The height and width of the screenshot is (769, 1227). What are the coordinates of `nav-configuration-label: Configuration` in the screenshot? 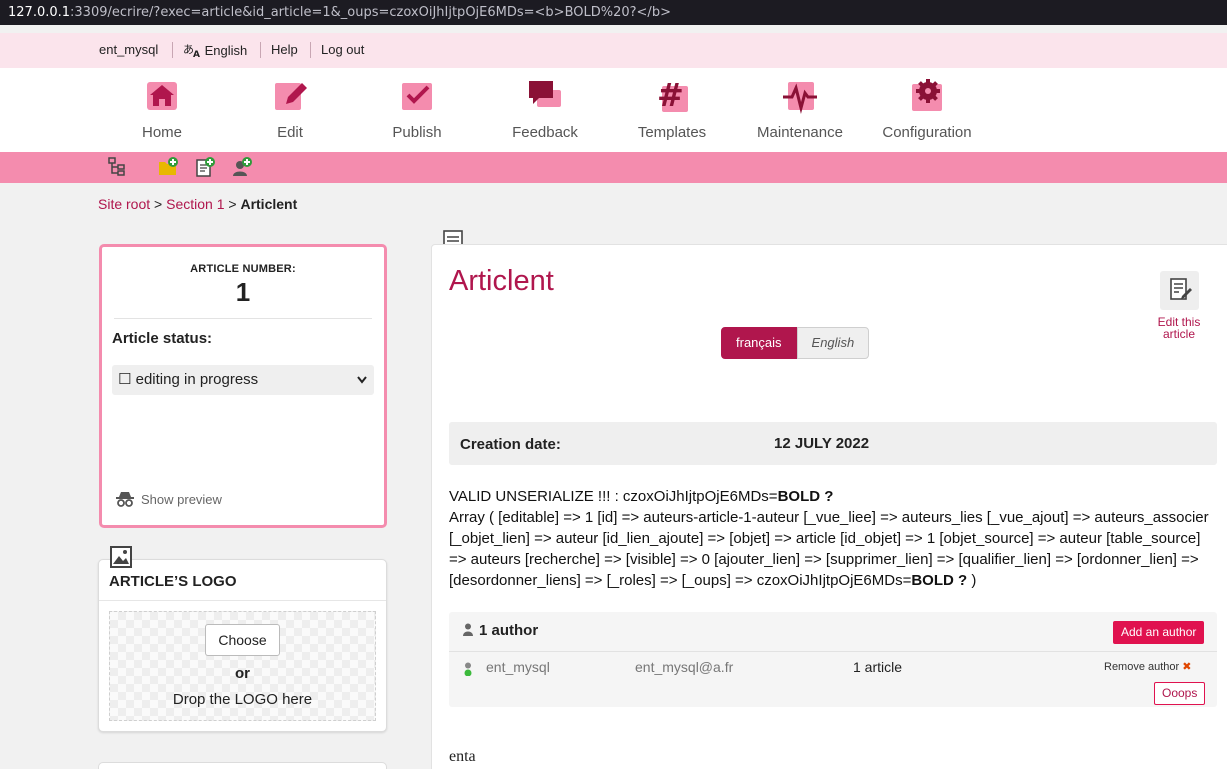 It's located at (927, 132).